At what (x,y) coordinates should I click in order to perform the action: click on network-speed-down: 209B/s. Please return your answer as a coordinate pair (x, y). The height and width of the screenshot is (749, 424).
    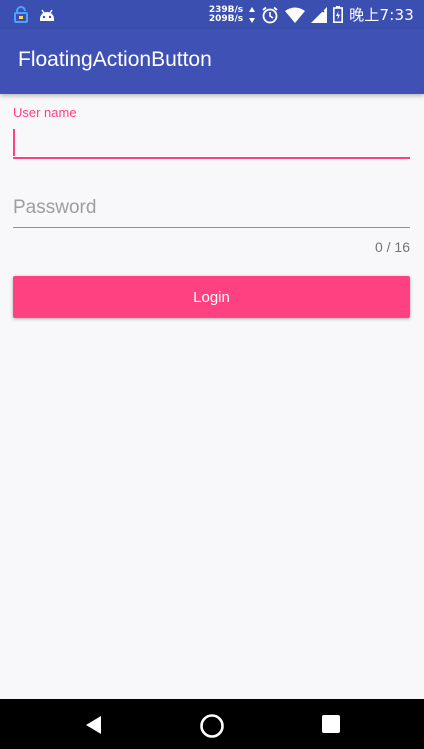
    Looking at the image, I should click on (226, 18).